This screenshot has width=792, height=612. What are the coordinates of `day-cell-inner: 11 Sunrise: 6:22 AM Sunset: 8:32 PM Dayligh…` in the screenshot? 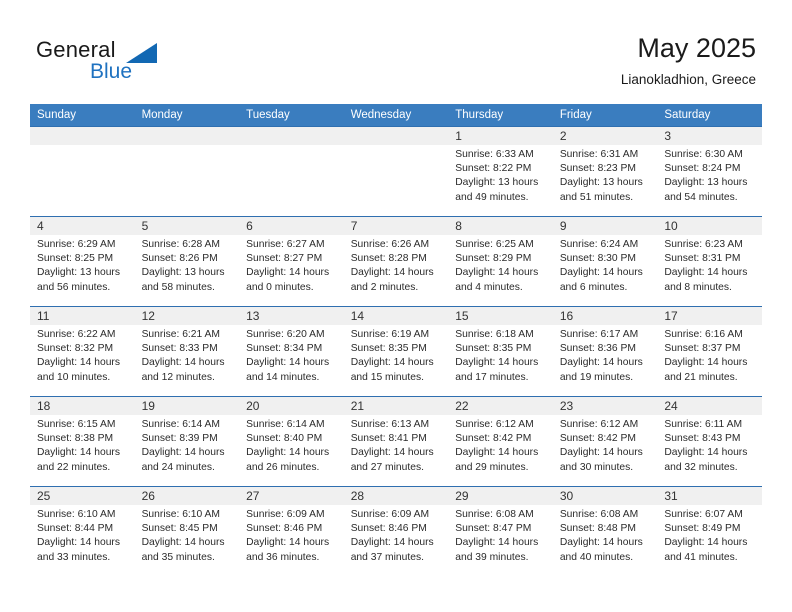 It's located at (82, 351).